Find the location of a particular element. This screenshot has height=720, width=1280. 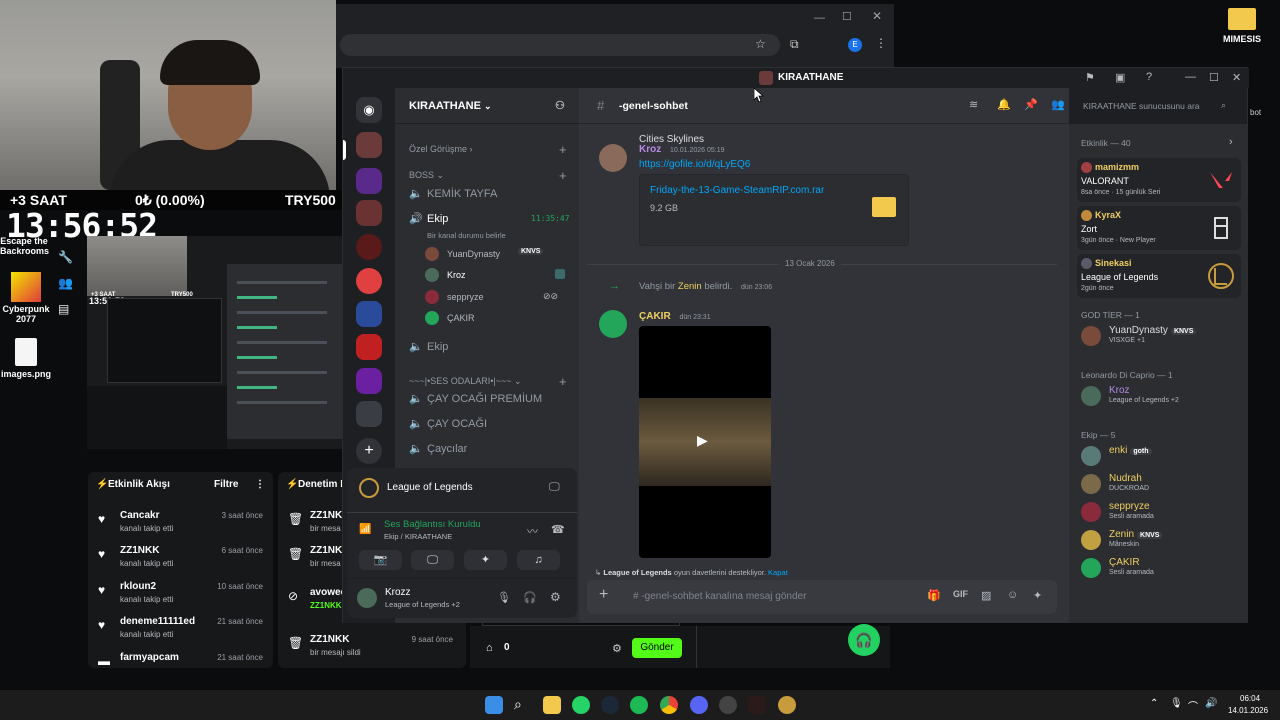

member-item: enki goth is located at coordinates (1161, 457).